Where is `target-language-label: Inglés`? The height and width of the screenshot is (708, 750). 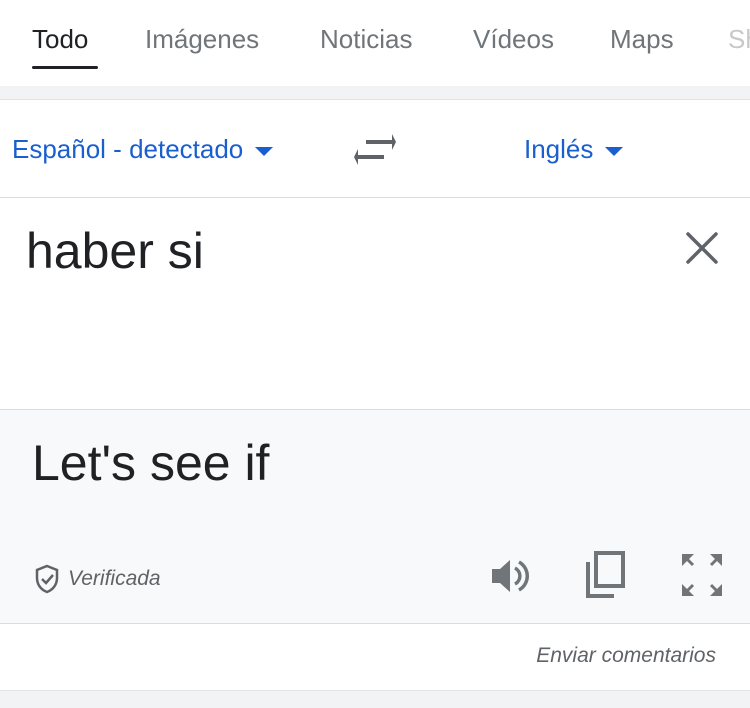
target-language-label: Inglés is located at coordinates (559, 149).